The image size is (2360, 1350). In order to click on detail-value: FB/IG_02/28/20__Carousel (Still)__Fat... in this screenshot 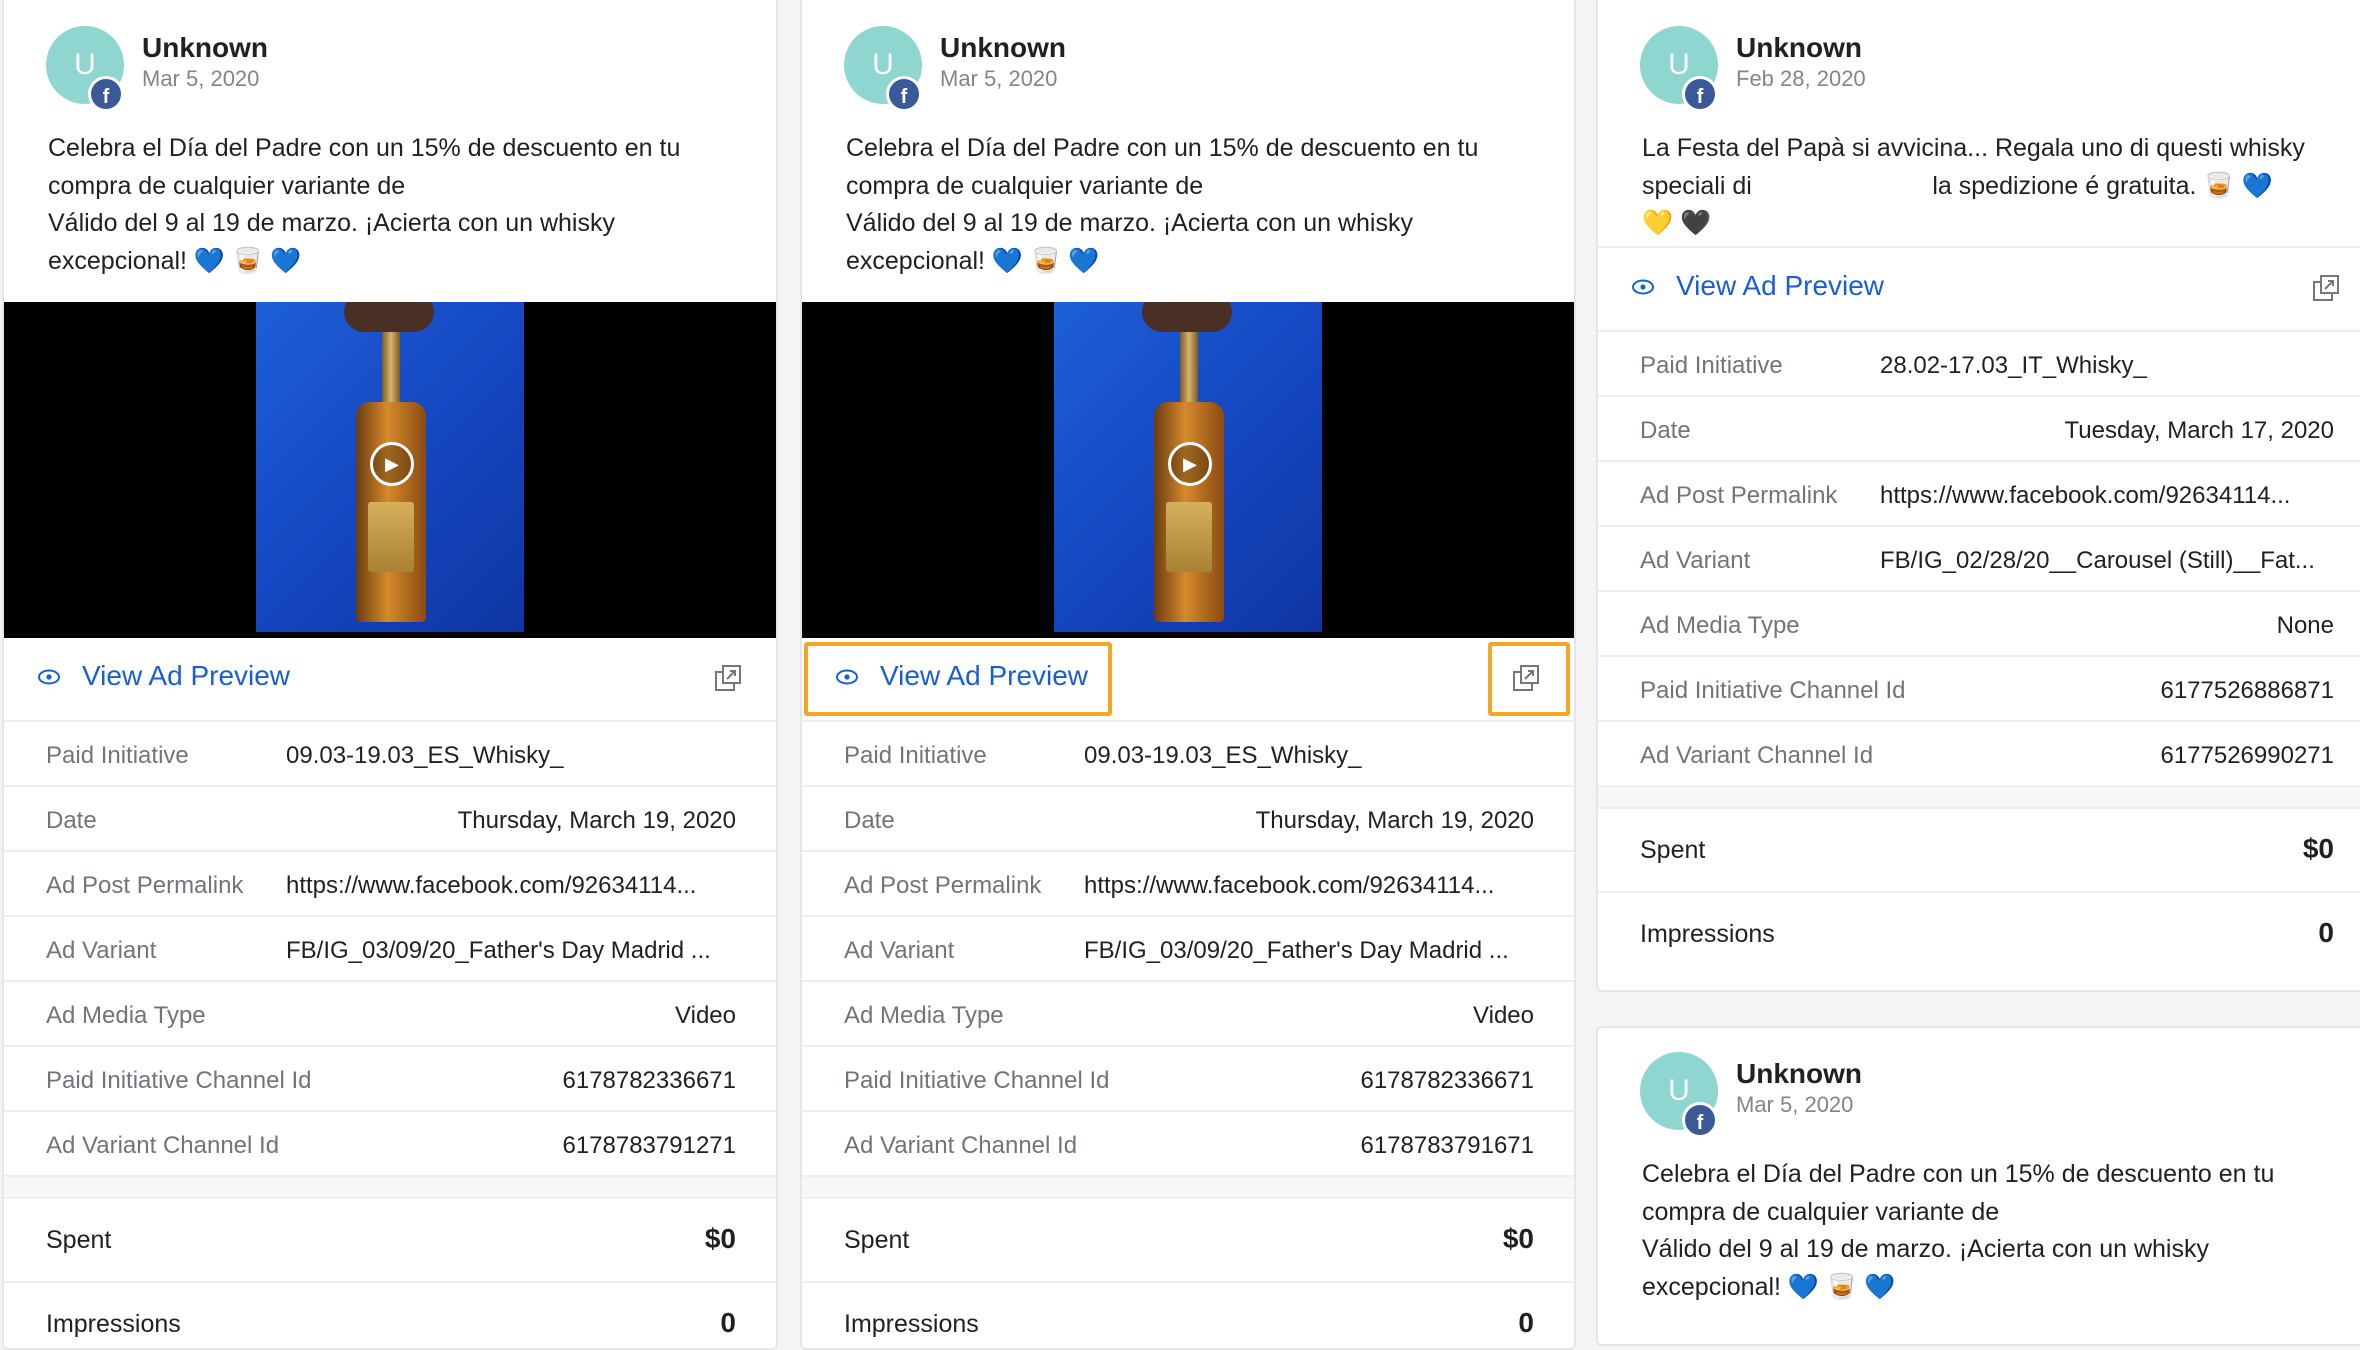, I will do `click(2097, 560)`.